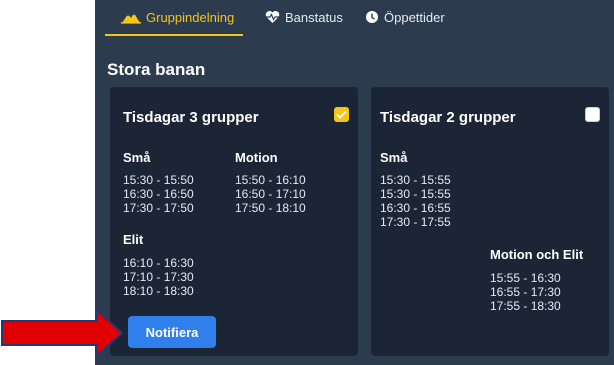 The width and height of the screenshot is (614, 365). What do you see at coordinates (256, 157) in the screenshot?
I see `group-label-motion: Motion` at bounding box center [256, 157].